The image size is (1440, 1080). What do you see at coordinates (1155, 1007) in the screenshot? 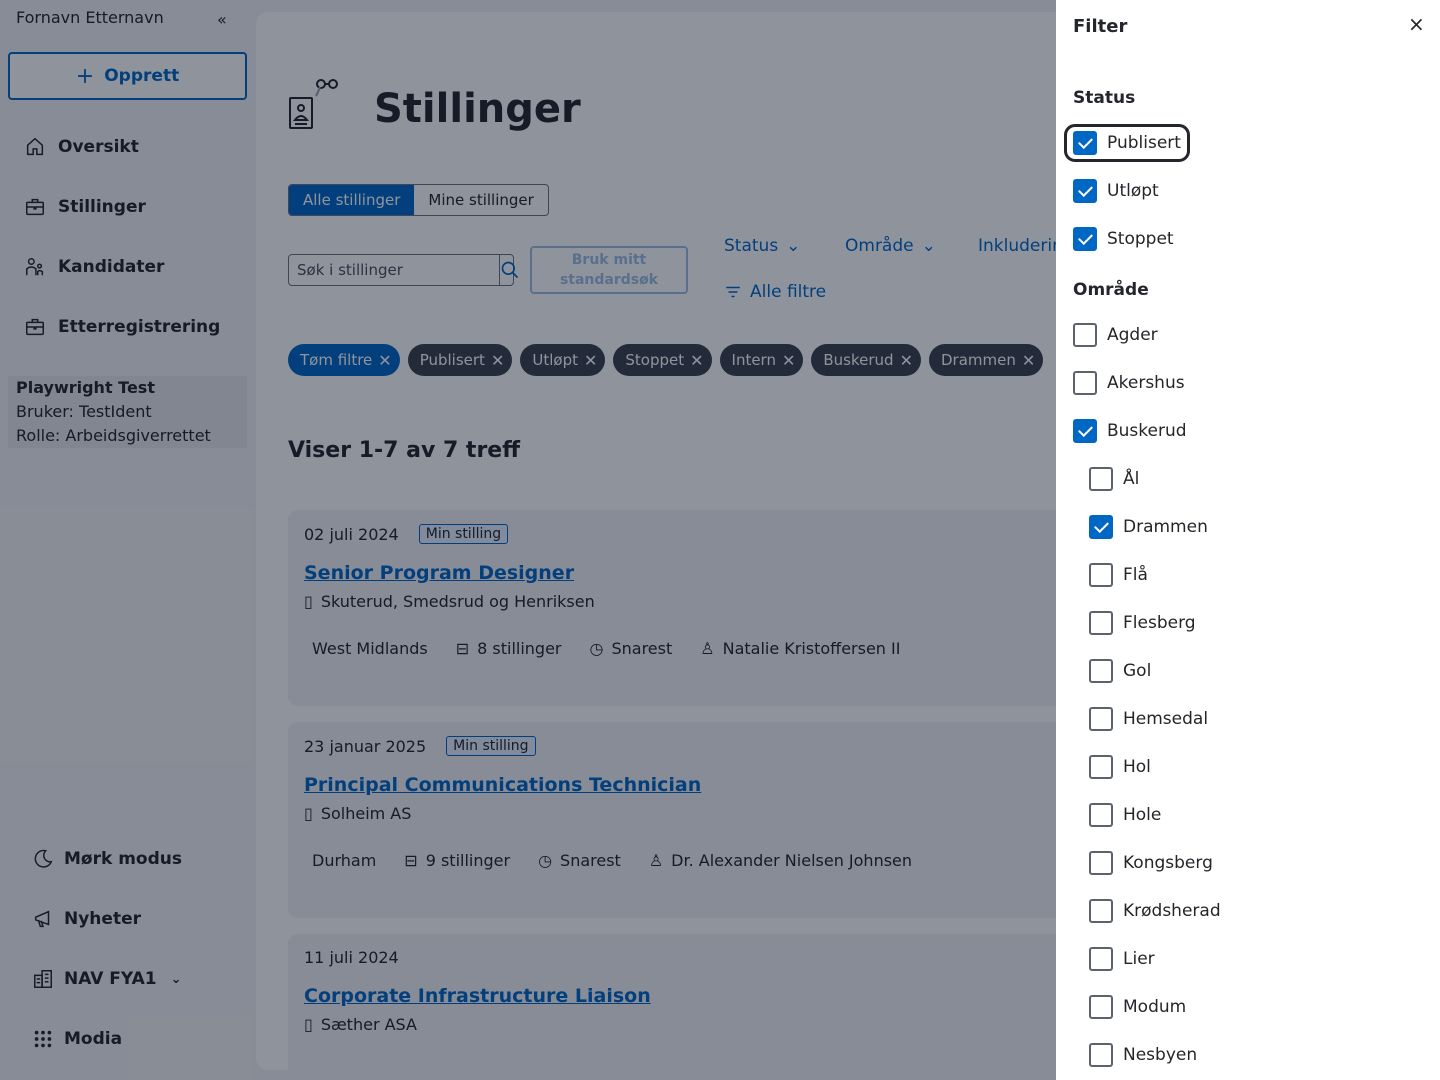
I see `checkbox-label: Modum` at bounding box center [1155, 1007].